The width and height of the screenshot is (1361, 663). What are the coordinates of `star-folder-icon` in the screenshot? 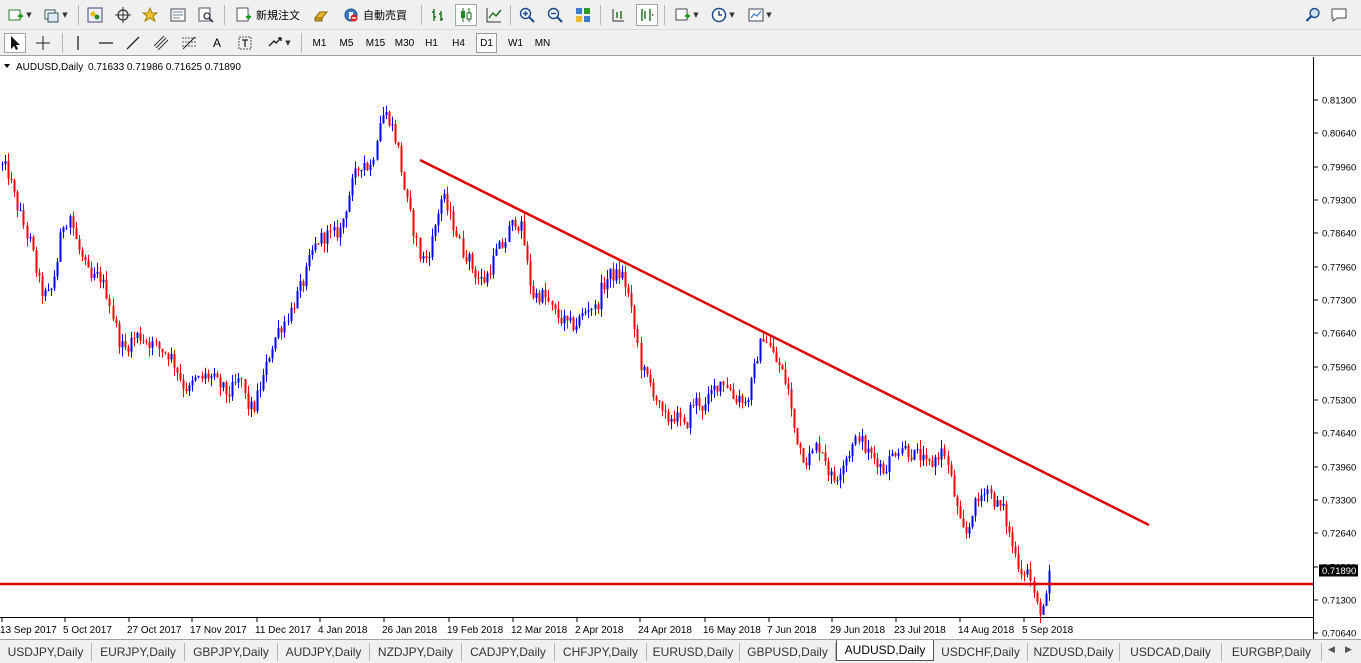 It's located at (150, 14).